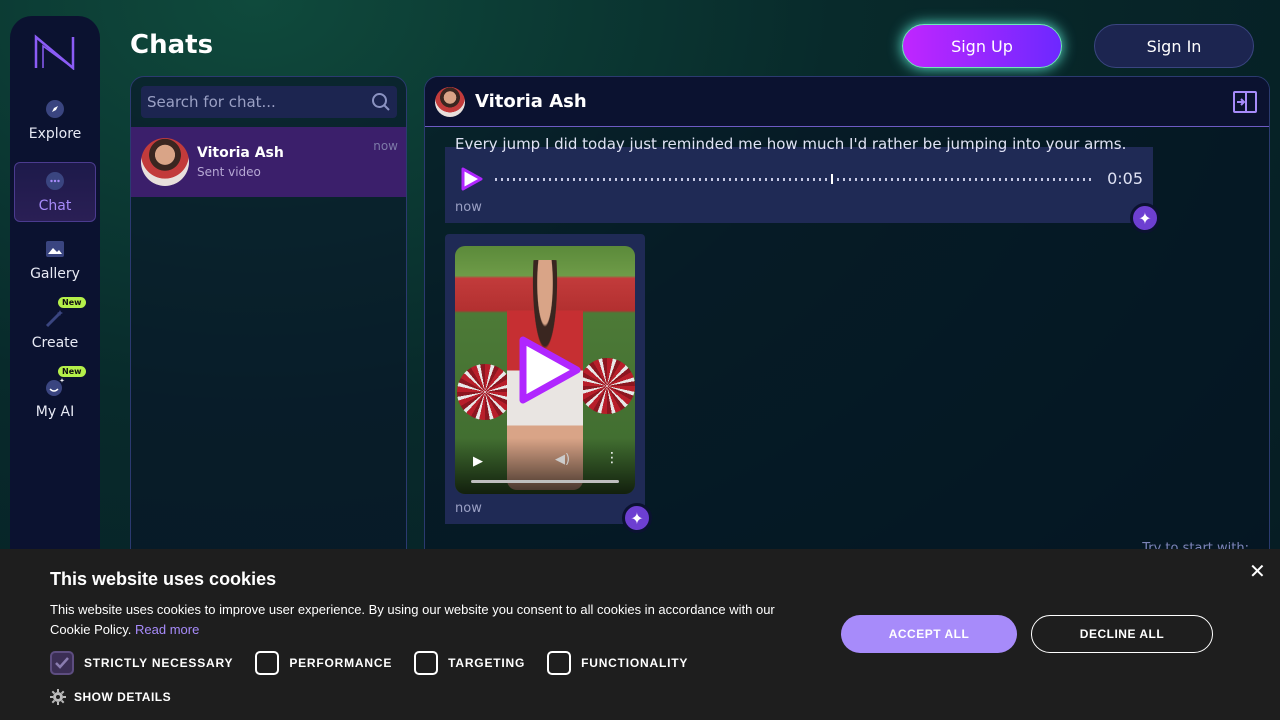 This screenshot has height=720, width=1280. I want to click on ai-face-icon: New, so click(65, 382).